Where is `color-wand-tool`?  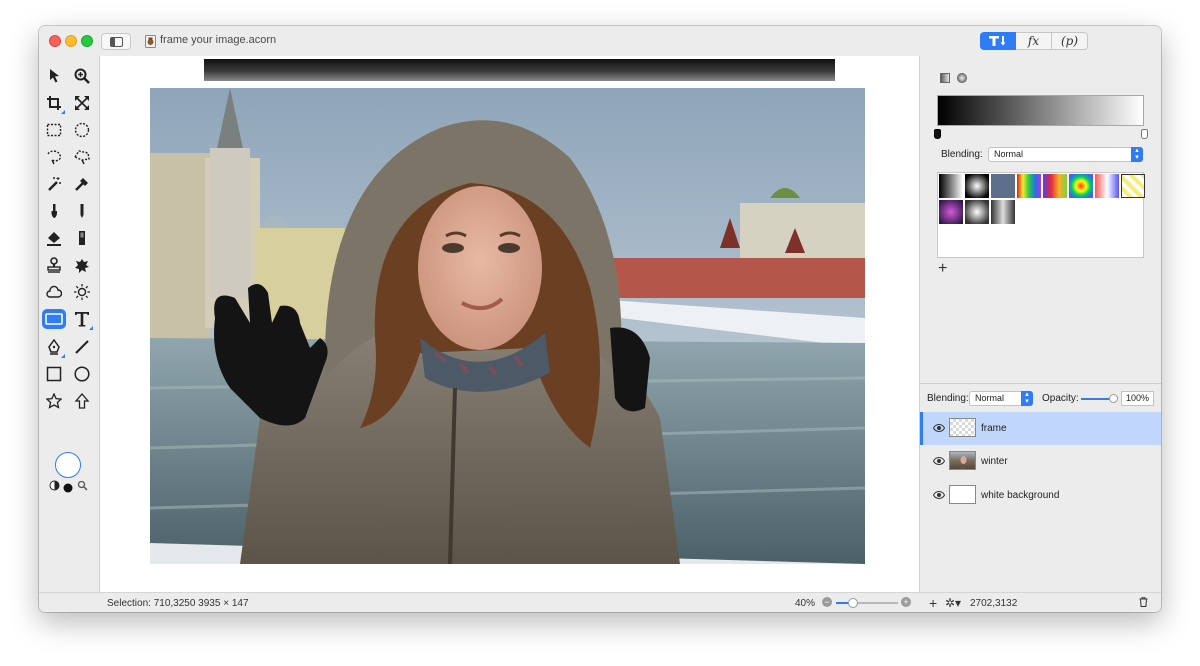
color-wand-tool is located at coordinates (82, 184).